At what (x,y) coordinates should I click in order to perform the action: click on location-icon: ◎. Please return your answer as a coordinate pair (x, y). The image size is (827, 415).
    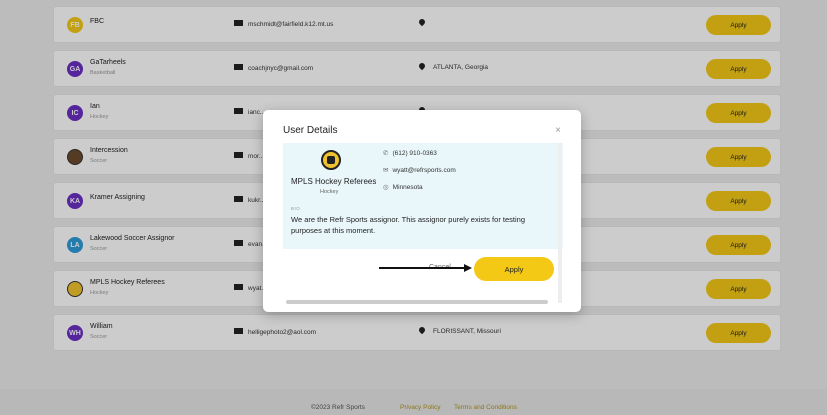
    Looking at the image, I should click on (386, 187).